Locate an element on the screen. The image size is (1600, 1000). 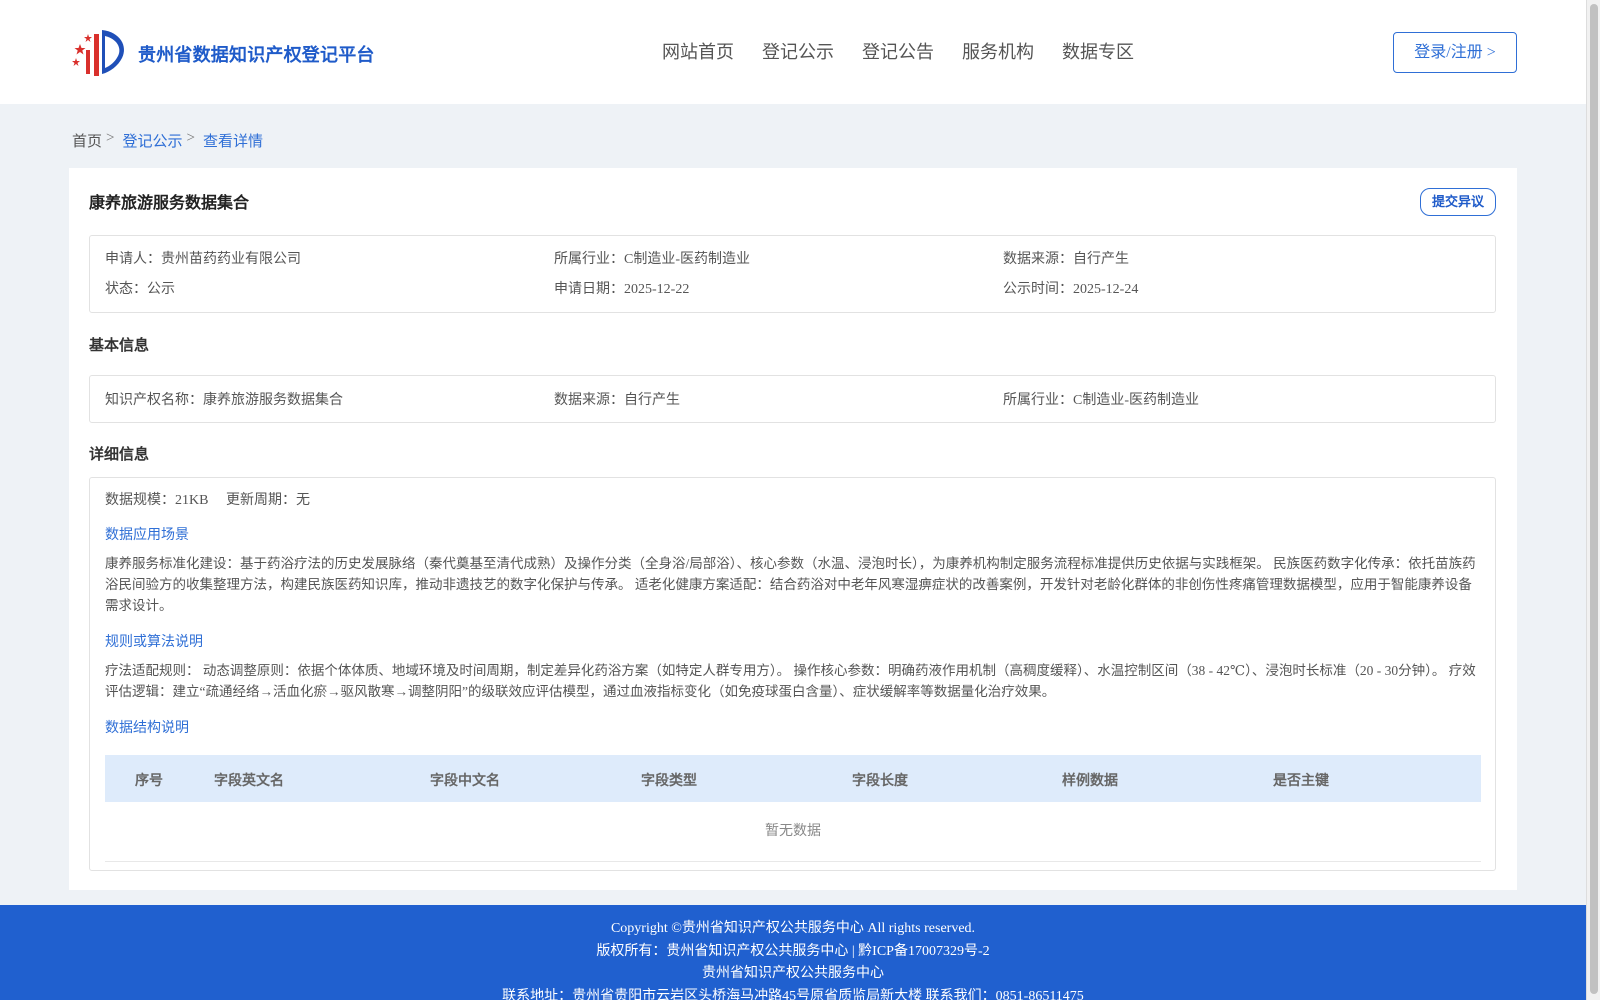
column-header-type: 字段类型 is located at coordinates (669, 781).